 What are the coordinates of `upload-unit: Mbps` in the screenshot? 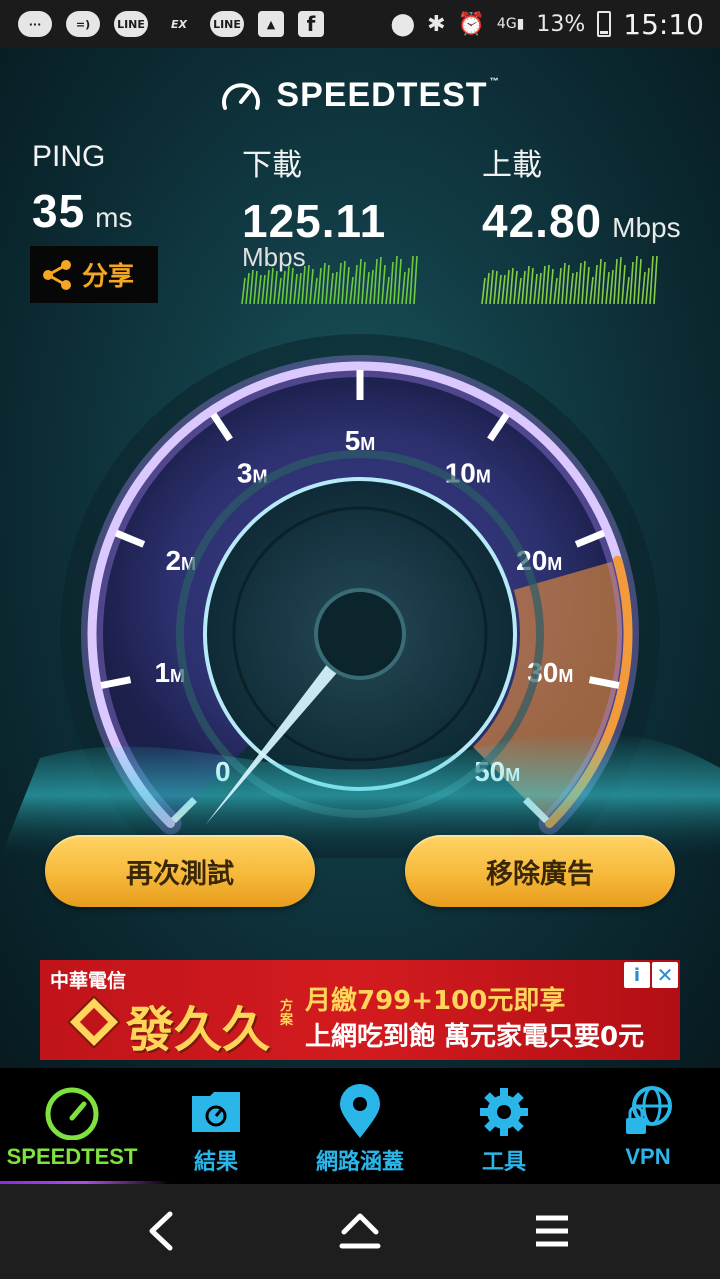 It's located at (646, 227).